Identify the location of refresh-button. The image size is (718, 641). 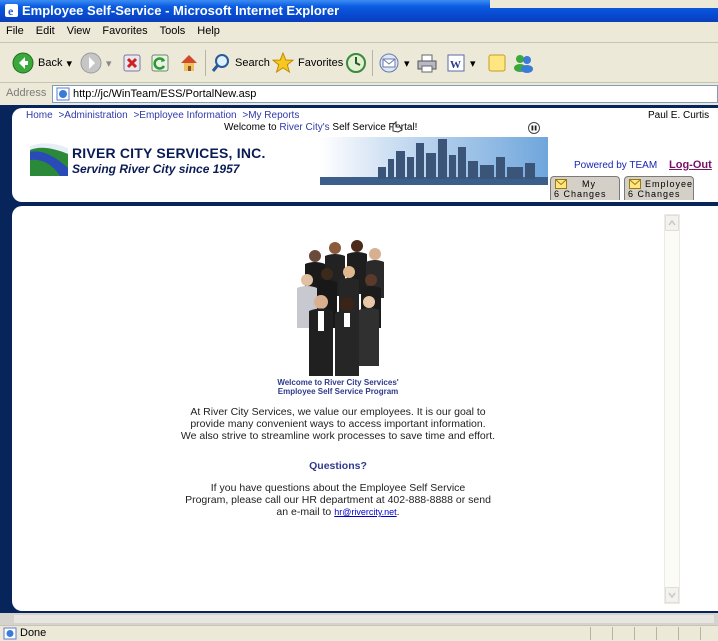
(160, 63).